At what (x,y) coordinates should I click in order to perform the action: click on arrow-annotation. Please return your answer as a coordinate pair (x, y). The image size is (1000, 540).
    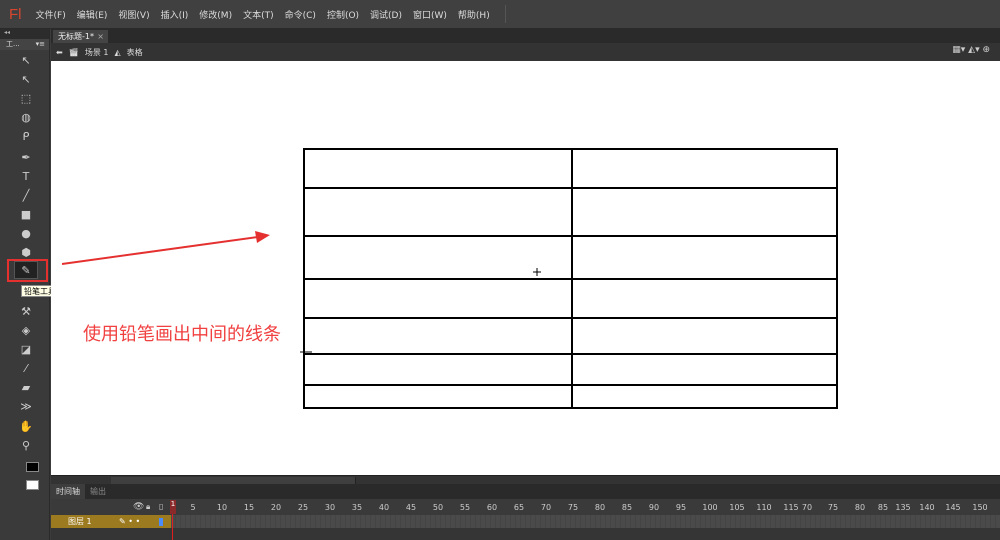
    Looking at the image, I should click on (165, 248).